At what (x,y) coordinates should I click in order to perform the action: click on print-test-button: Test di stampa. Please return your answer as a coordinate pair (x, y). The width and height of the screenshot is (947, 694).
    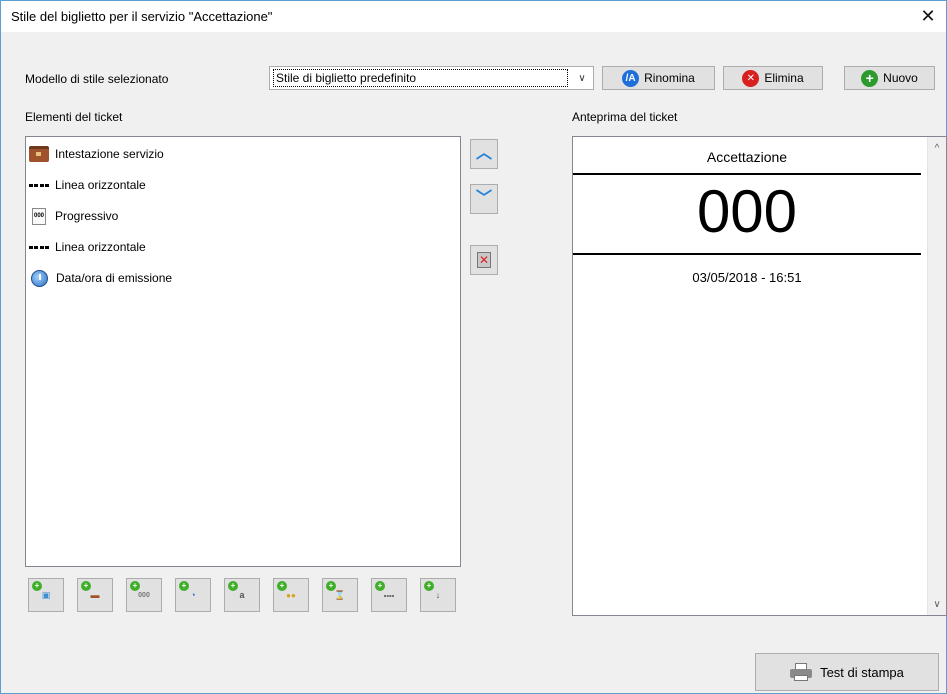
    Looking at the image, I should click on (847, 672).